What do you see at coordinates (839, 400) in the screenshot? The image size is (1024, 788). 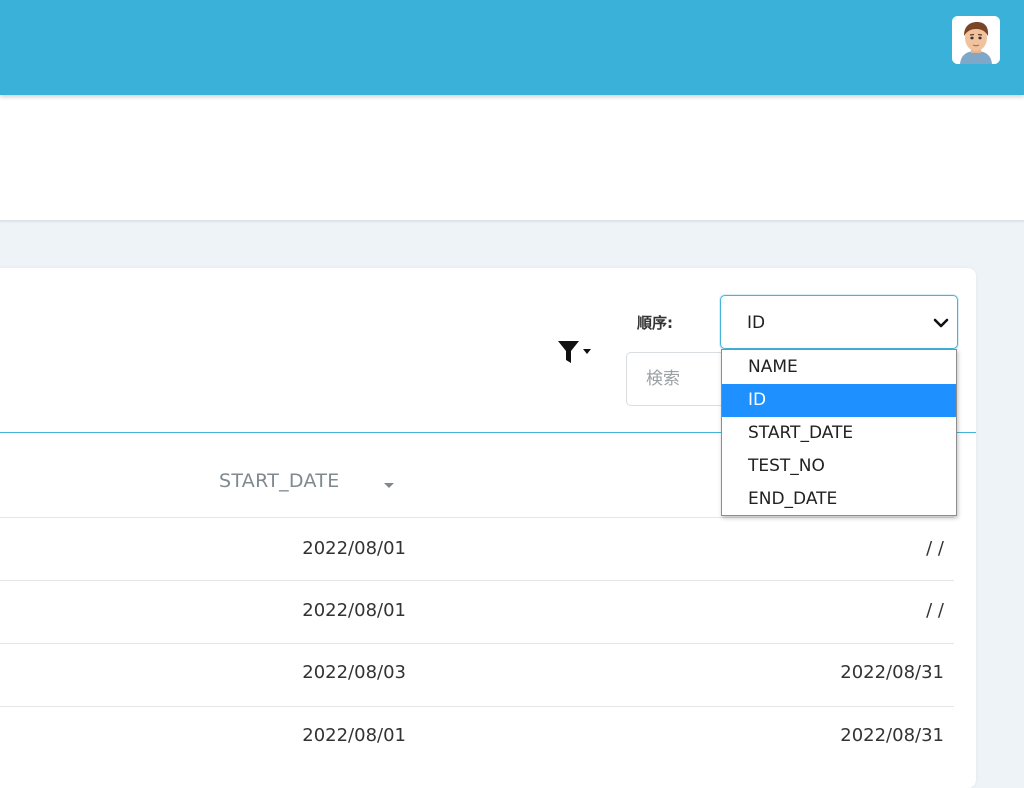 I see `order-option-id: ID` at bounding box center [839, 400].